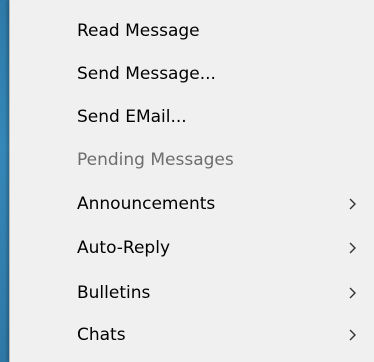 The image size is (374, 362). Describe the element at coordinates (146, 204) in the screenshot. I see `menu-item-label: Announcements` at that location.